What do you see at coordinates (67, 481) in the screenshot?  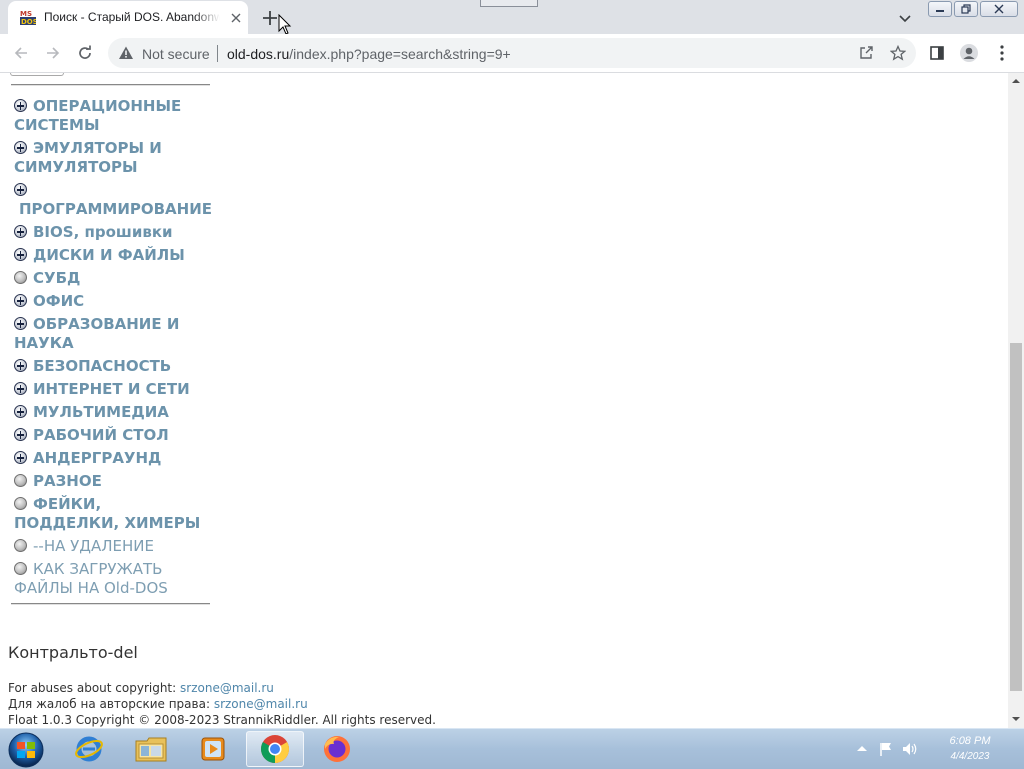 I see `category-label: РАЗНОЕ` at bounding box center [67, 481].